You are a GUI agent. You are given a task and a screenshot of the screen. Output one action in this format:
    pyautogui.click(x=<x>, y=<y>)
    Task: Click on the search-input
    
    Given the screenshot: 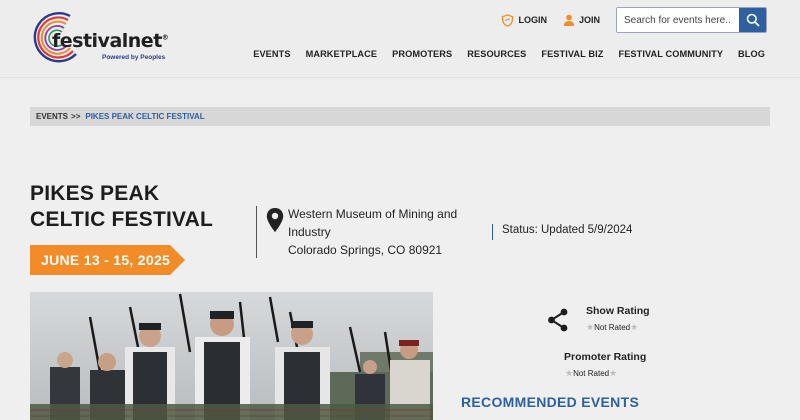 What is the action you would take?
    pyautogui.click(x=678, y=20)
    